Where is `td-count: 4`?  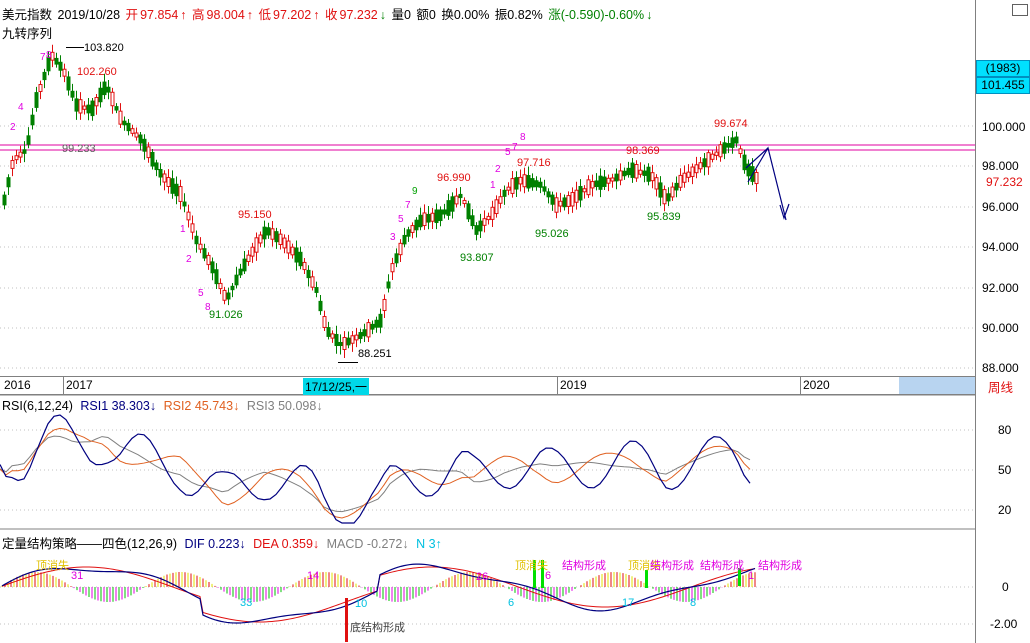 td-count: 4 is located at coordinates (21, 107).